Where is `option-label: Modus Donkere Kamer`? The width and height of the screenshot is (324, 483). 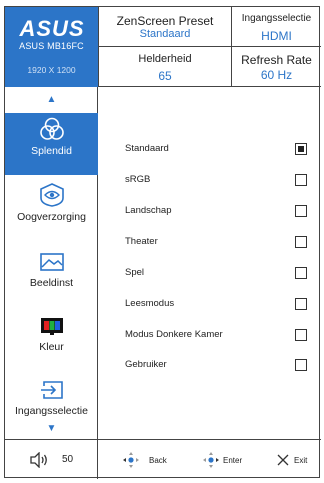 option-label: Modus Donkere Kamer is located at coordinates (174, 334).